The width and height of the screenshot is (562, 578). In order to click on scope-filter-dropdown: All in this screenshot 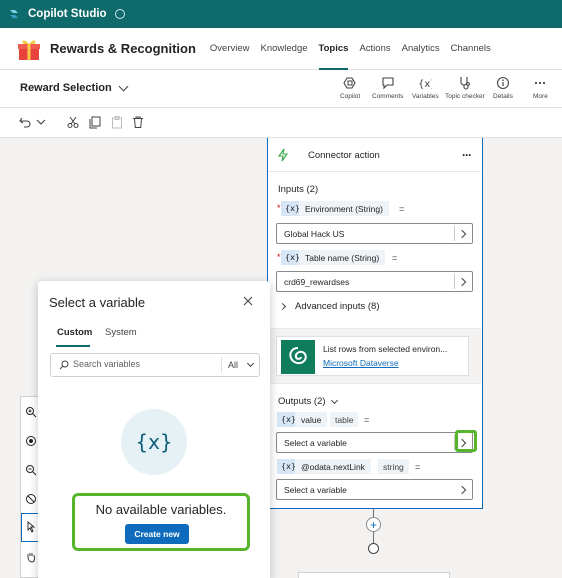, I will do `click(233, 365)`.